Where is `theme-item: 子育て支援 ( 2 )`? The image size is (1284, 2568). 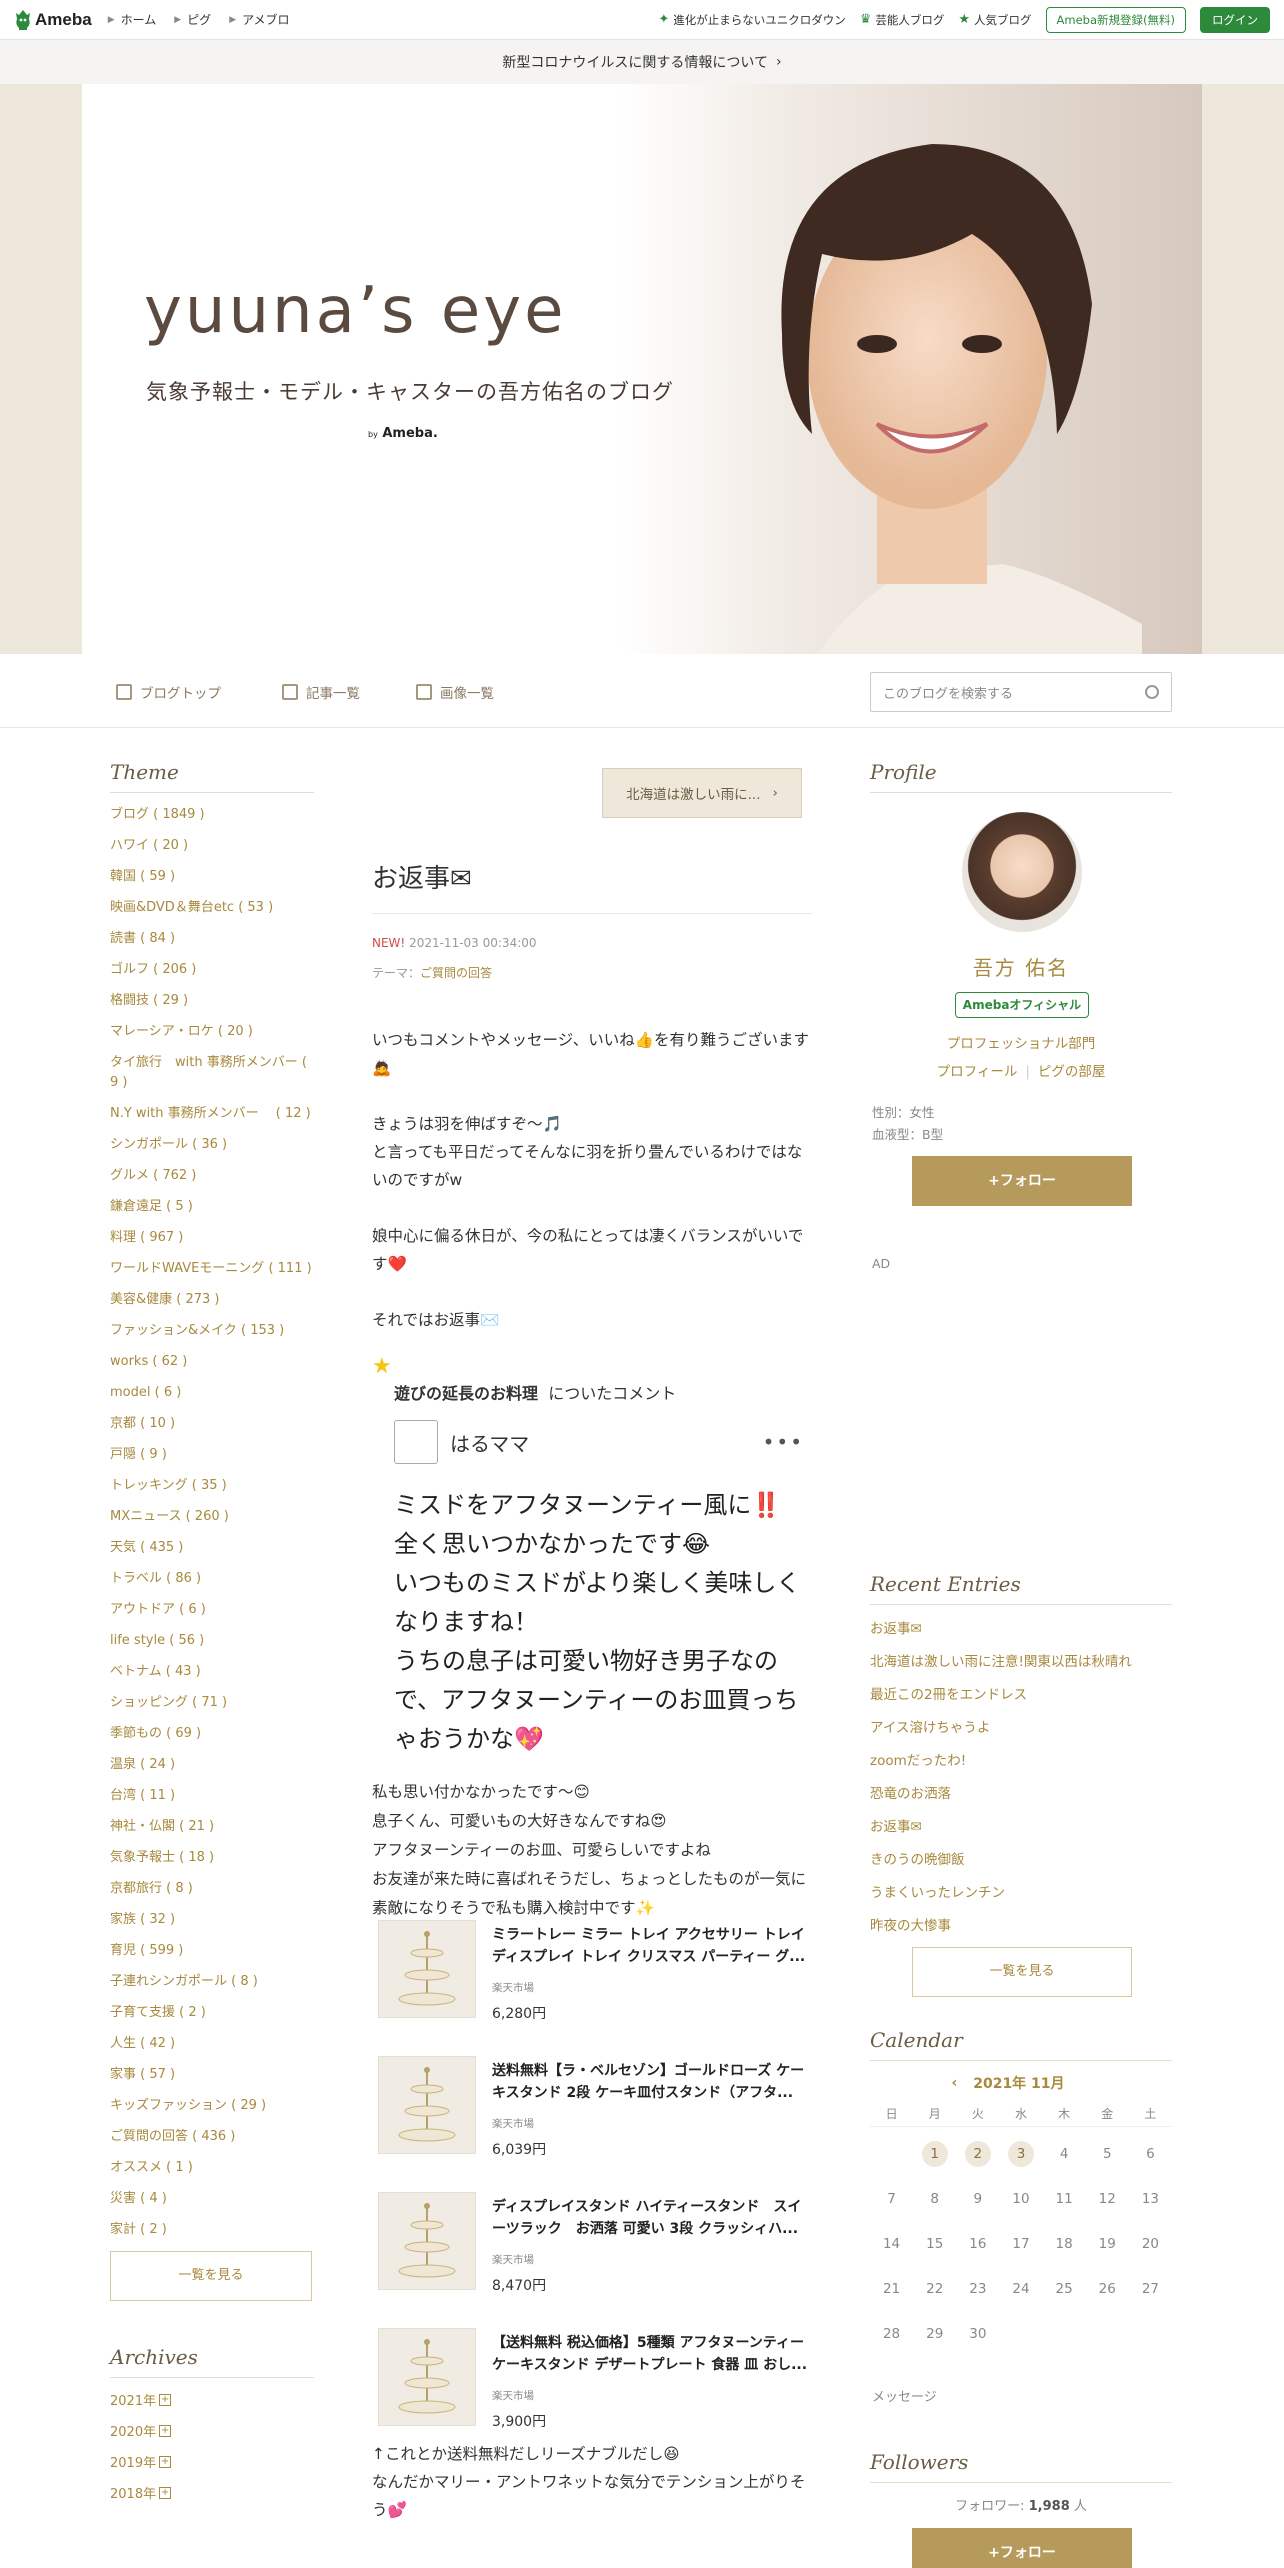 theme-item: 子育て支援 ( 2 ) is located at coordinates (212, 2013).